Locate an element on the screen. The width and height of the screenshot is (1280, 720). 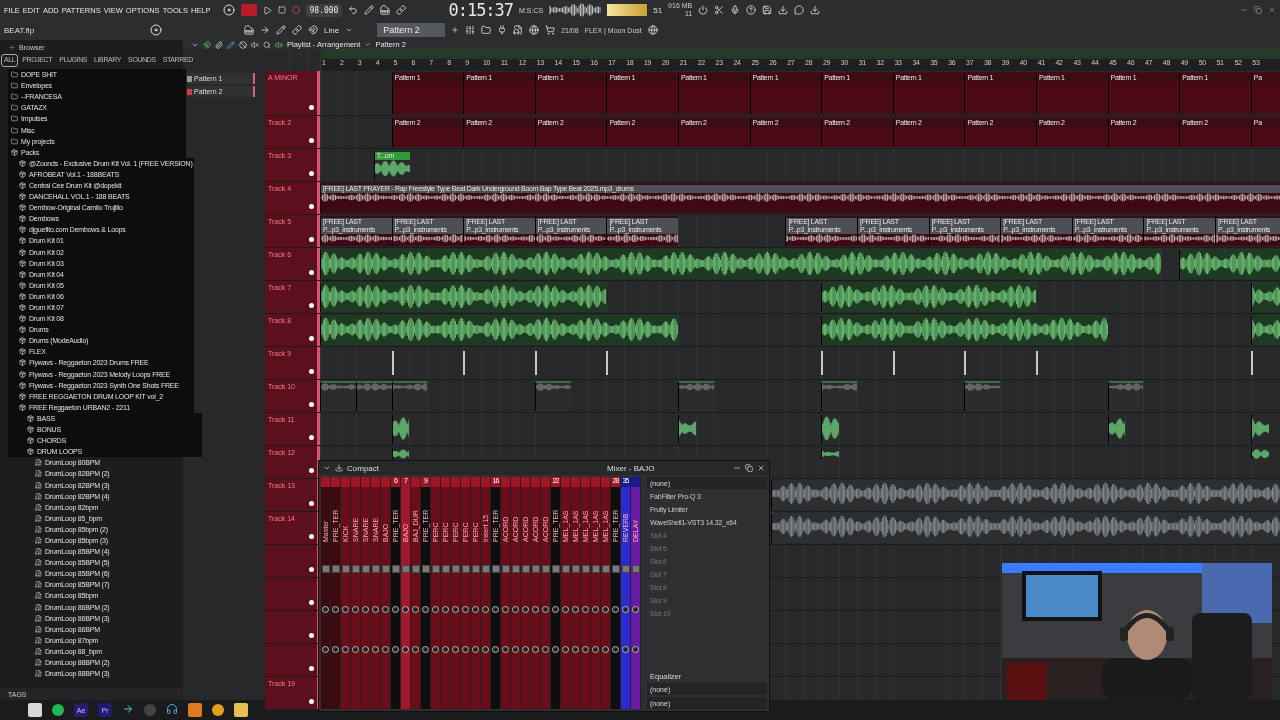
power-icon is located at coordinates (703, 10).